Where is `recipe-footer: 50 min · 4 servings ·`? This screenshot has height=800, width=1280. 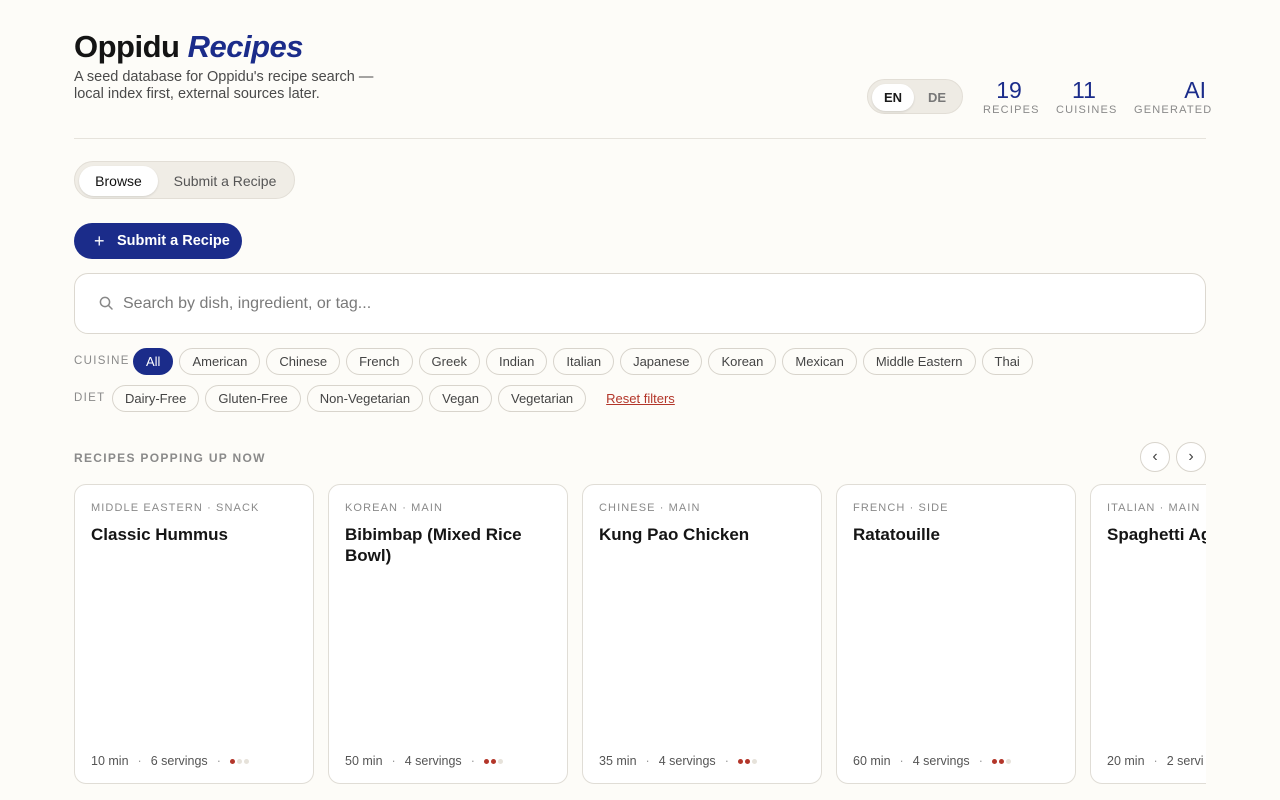 recipe-footer: 50 min · 4 servings · is located at coordinates (424, 761).